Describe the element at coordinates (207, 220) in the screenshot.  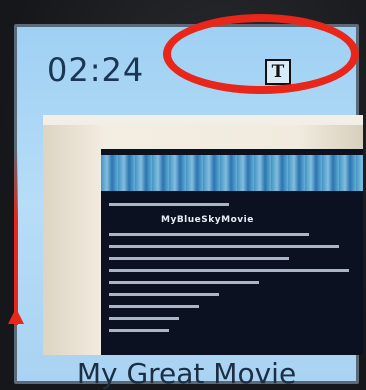
I see `screen-caption: MyBlueSkyMovie` at that location.